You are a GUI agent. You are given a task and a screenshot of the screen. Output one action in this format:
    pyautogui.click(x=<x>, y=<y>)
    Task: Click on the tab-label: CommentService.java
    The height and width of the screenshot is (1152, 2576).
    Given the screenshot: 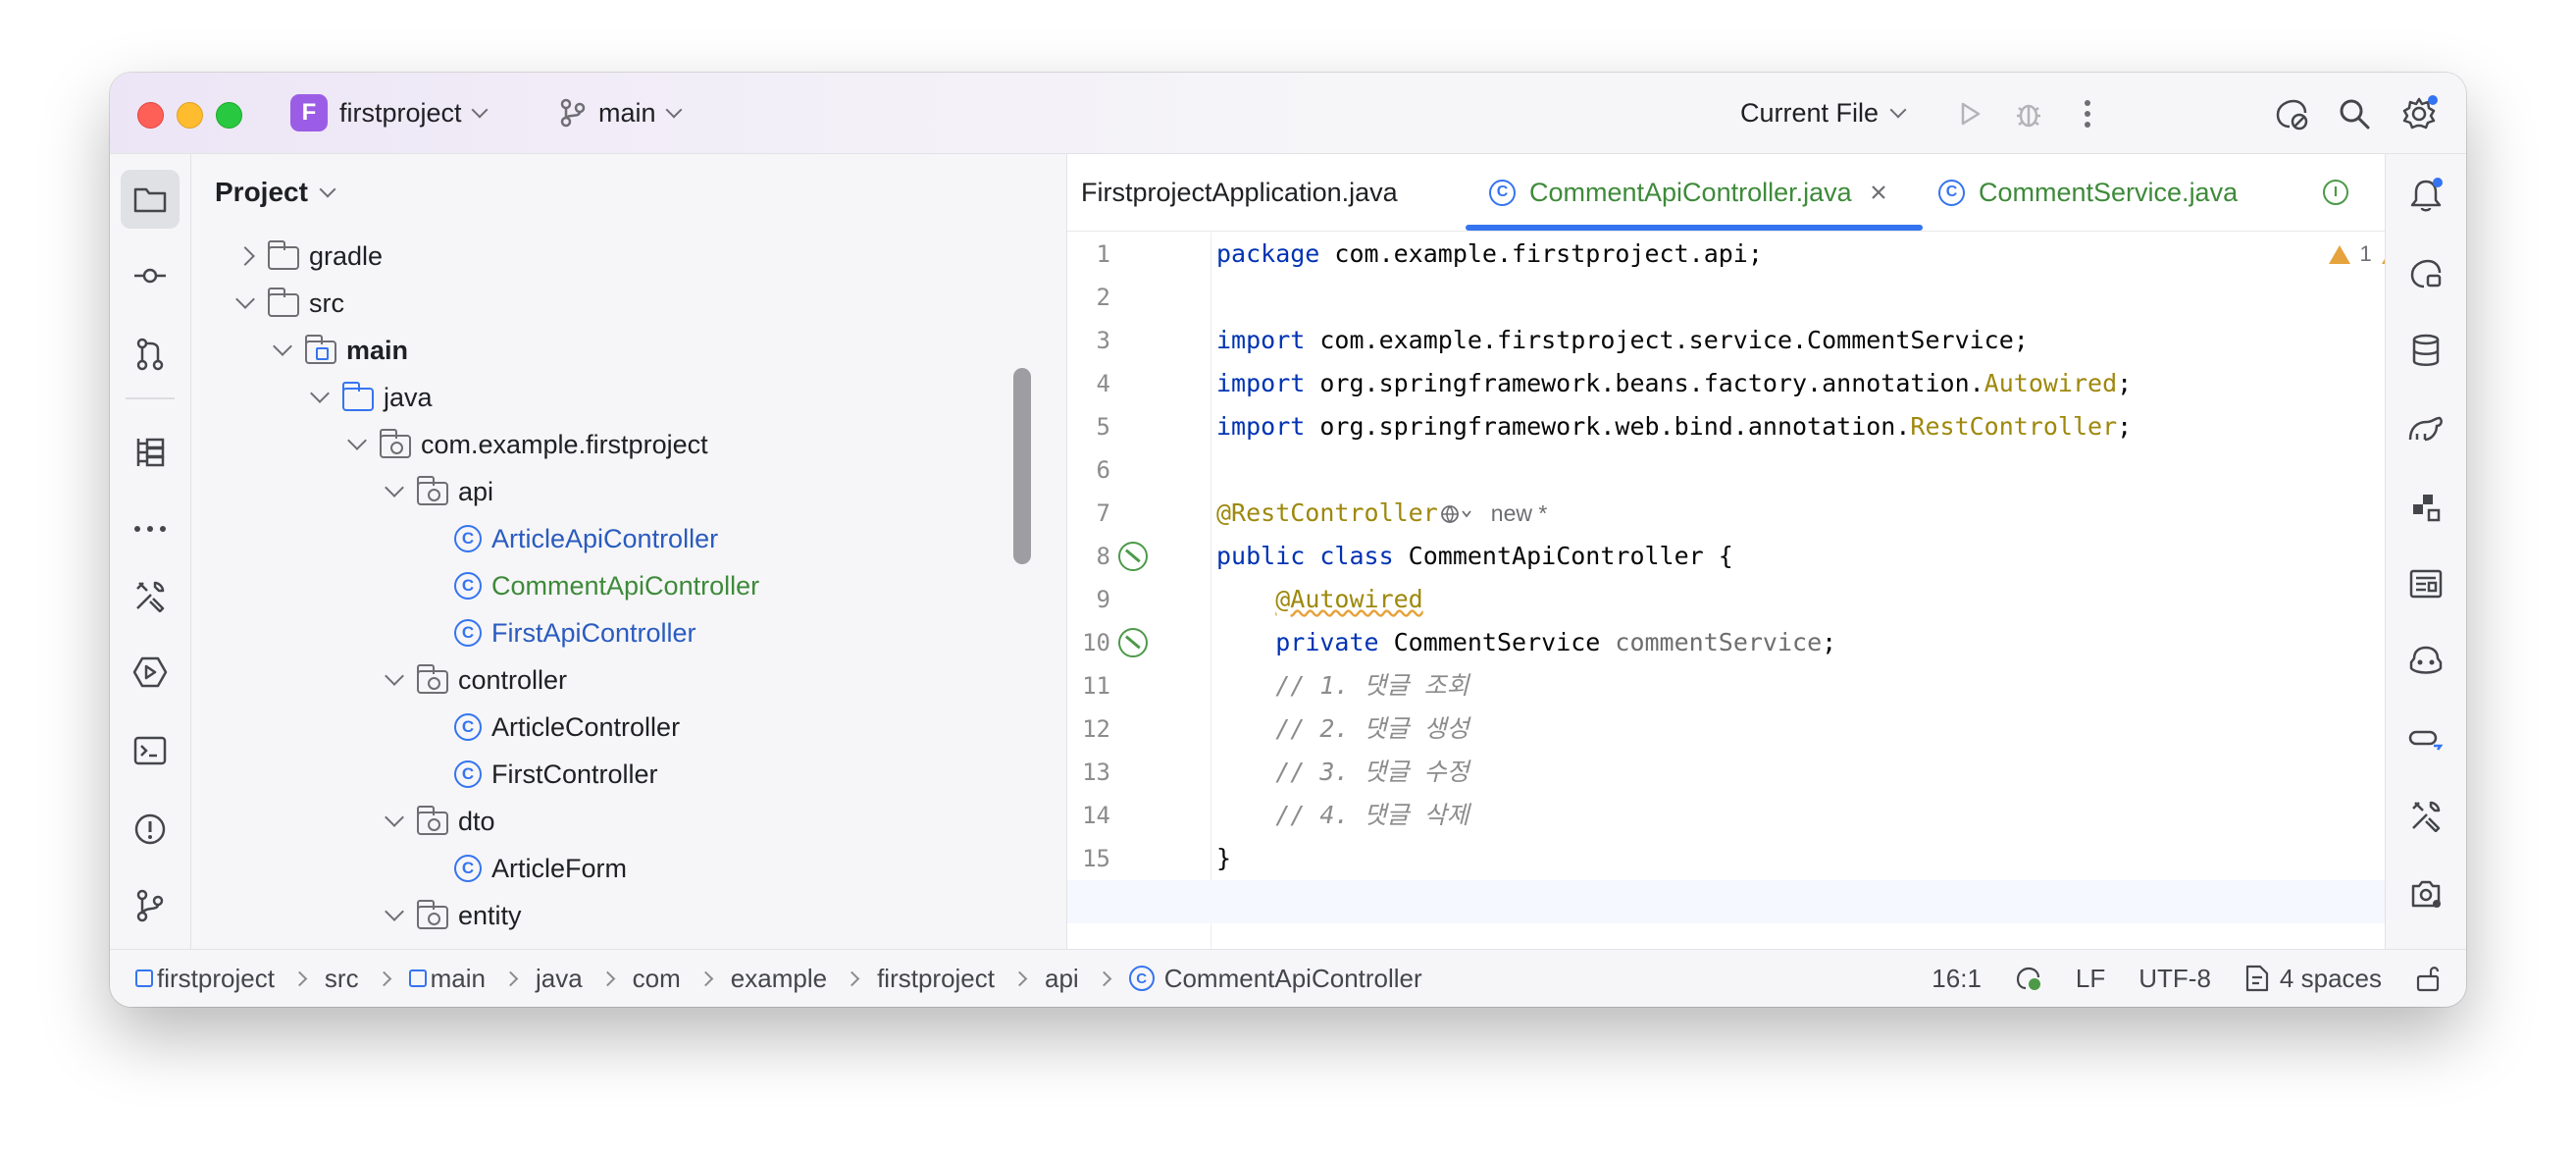 What is the action you would take?
    pyautogui.click(x=2109, y=192)
    